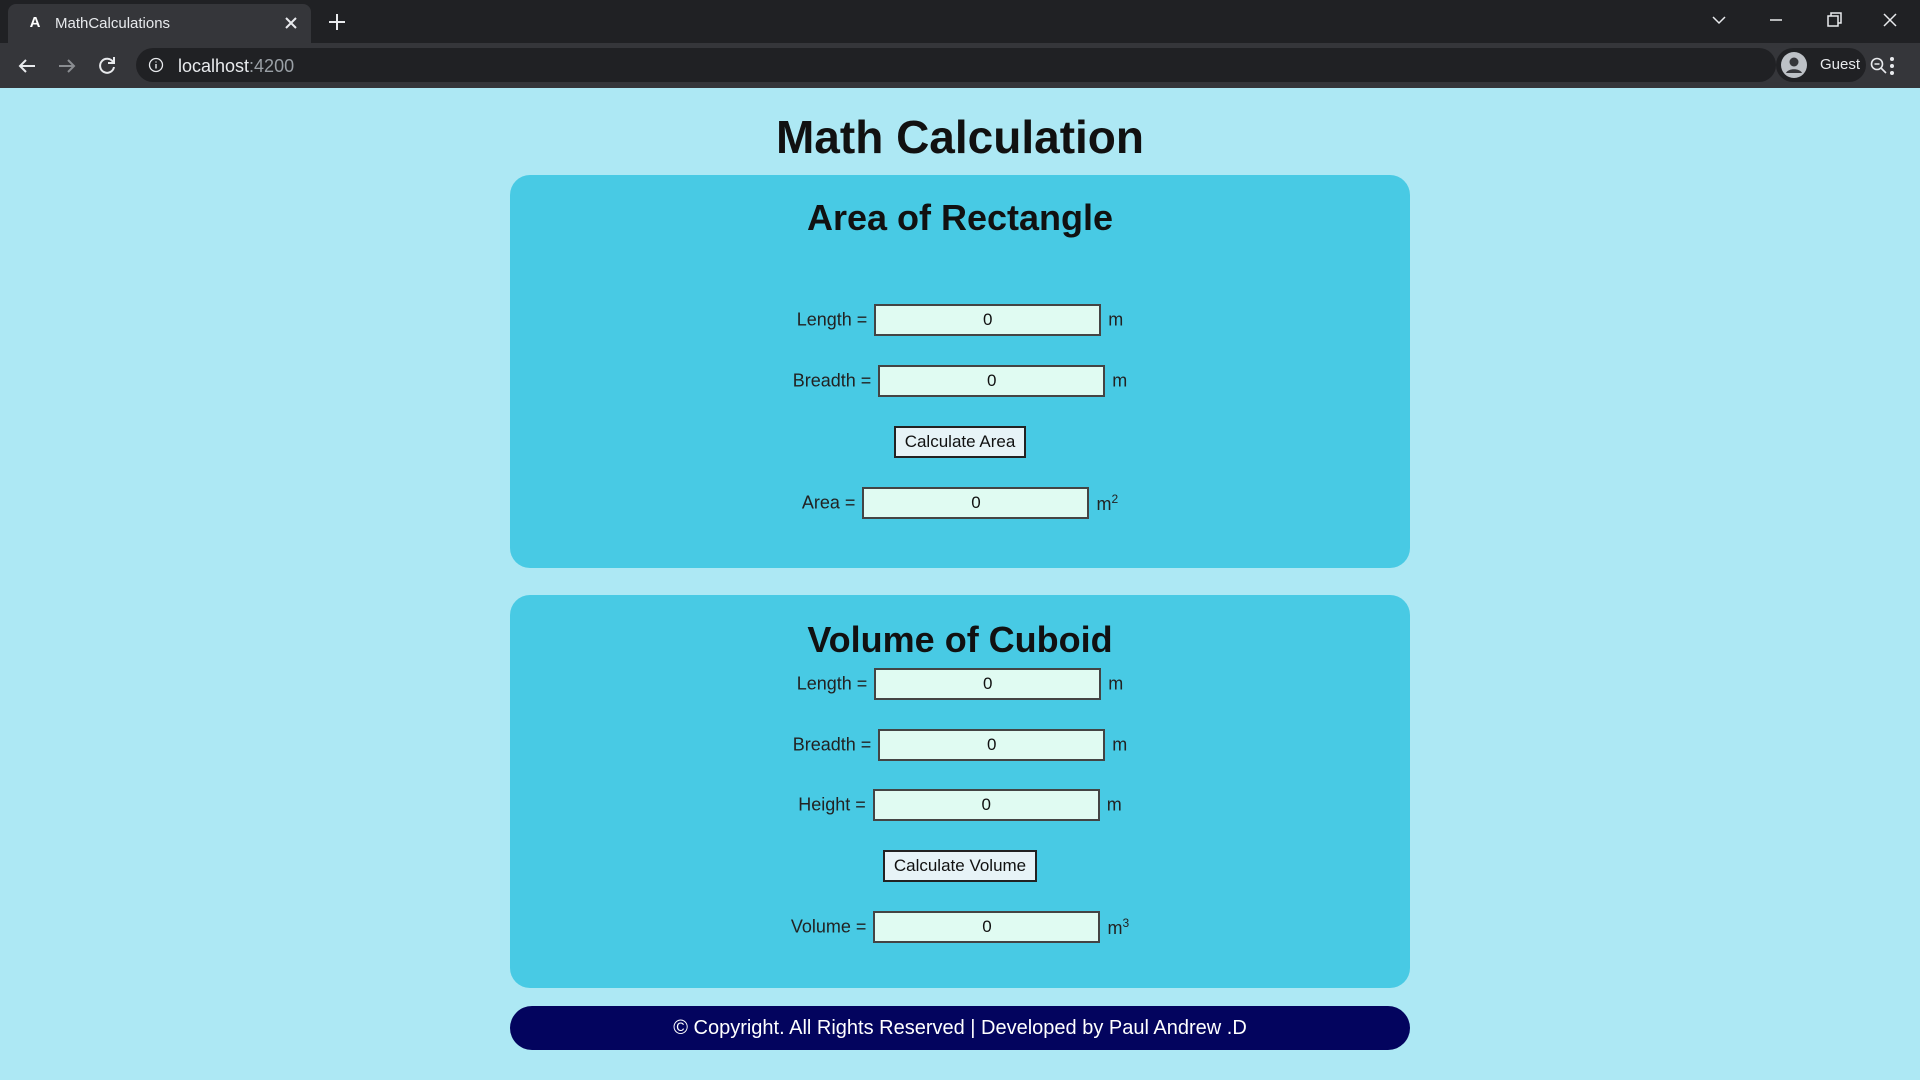 The image size is (1920, 1080). Describe the element at coordinates (1892, 66) in the screenshot. I see `kebab-menu-icon` at that location.